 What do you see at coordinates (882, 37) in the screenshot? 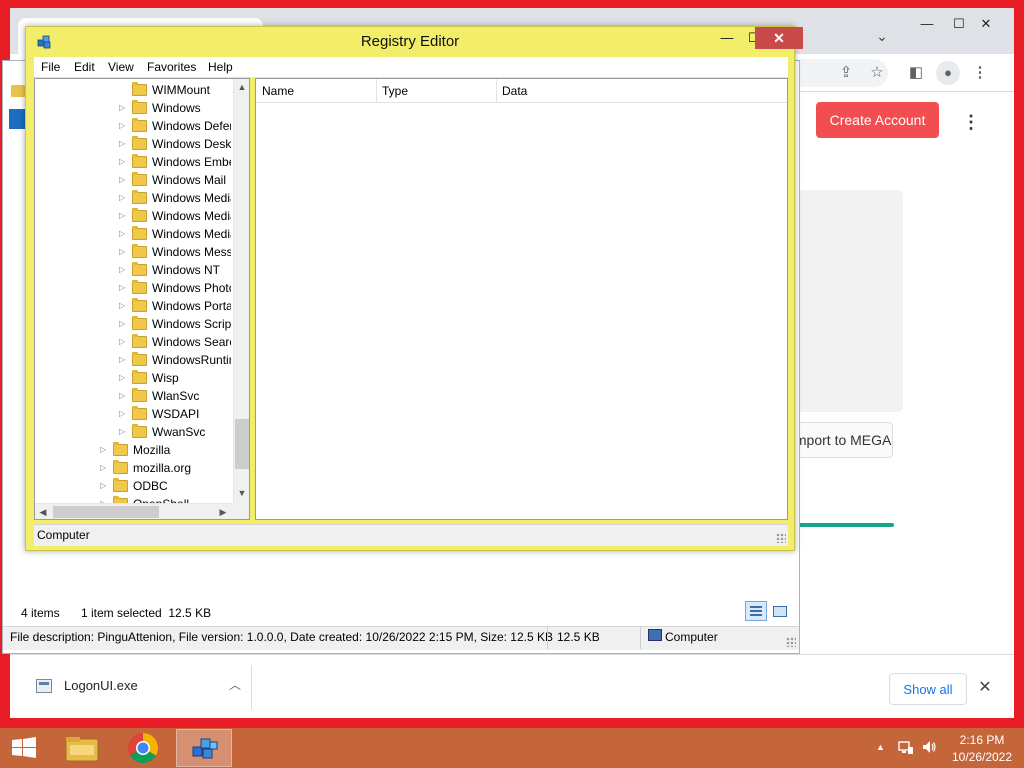
I see `tab-search-icon: ⌄` at bounding box center [882, 37].